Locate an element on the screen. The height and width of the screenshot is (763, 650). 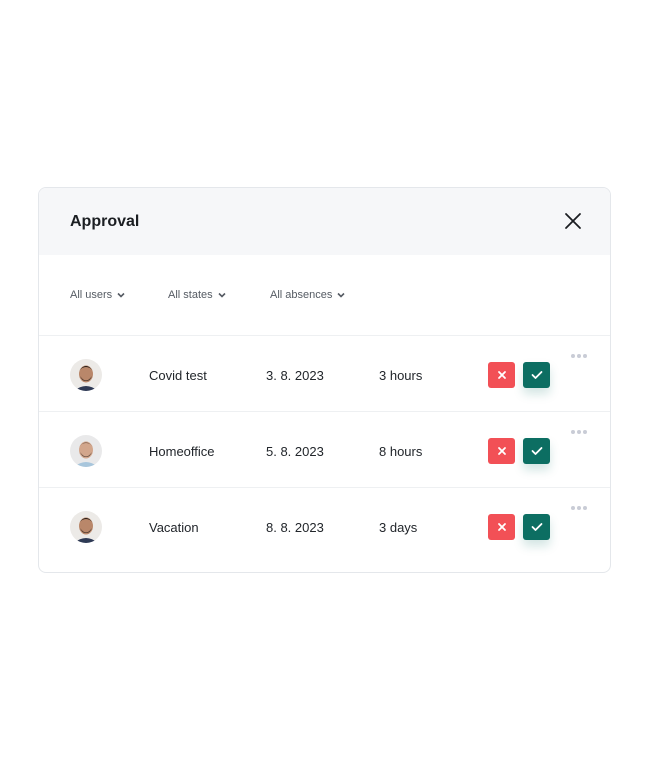
absence-type: Homeoffice is located at coordinates (182, 451).